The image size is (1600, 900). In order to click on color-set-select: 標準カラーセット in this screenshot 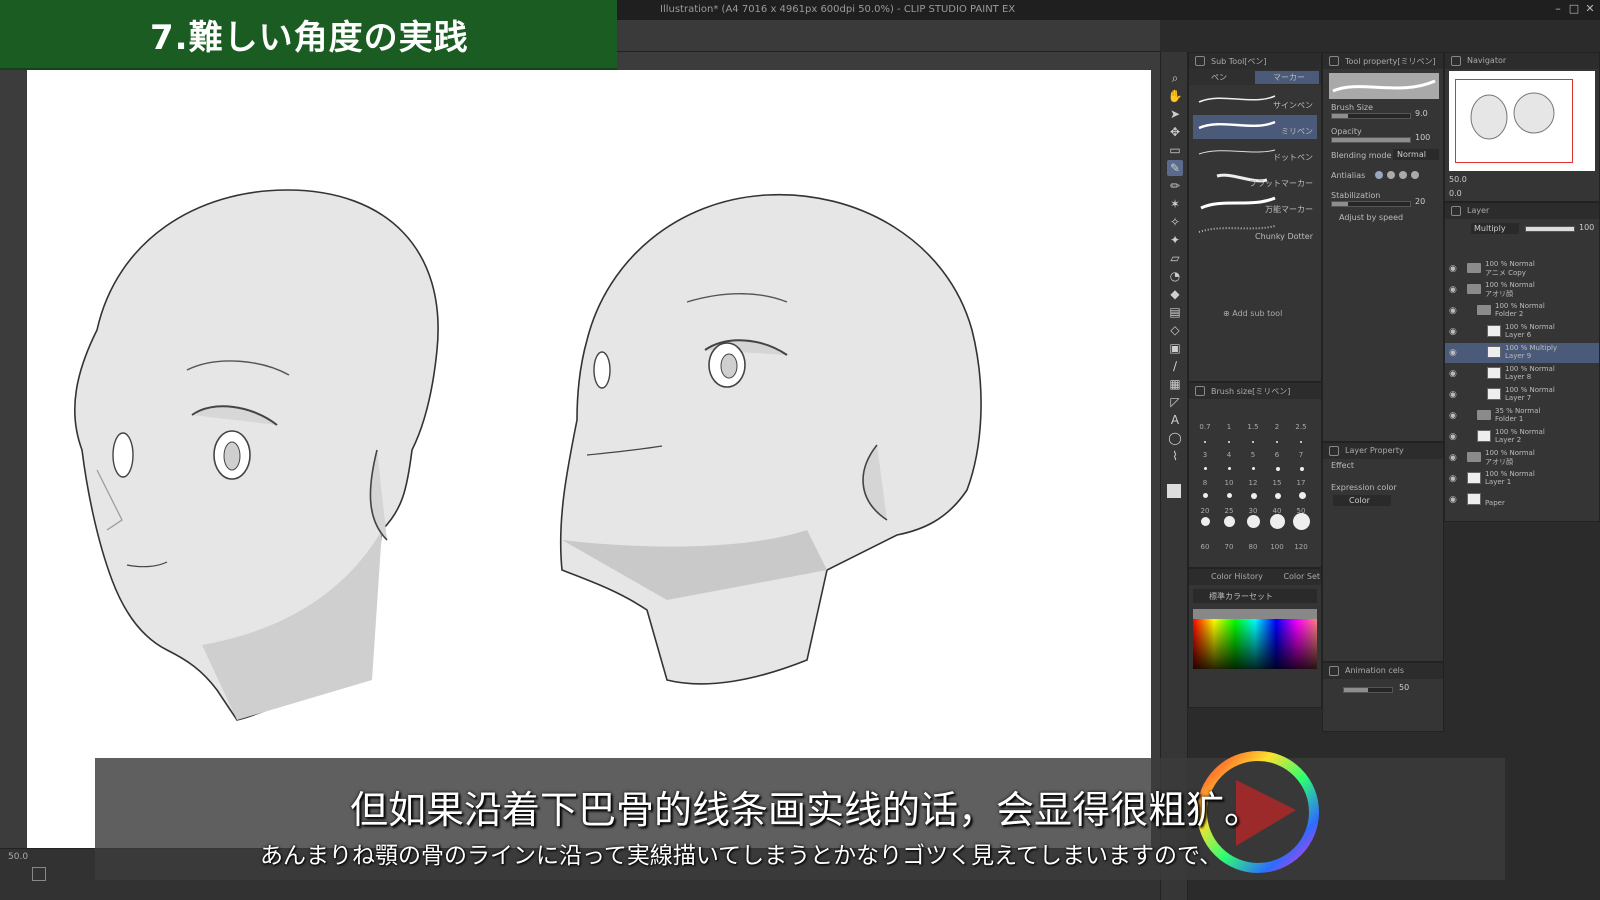, I will do `click(1255, 596)`.